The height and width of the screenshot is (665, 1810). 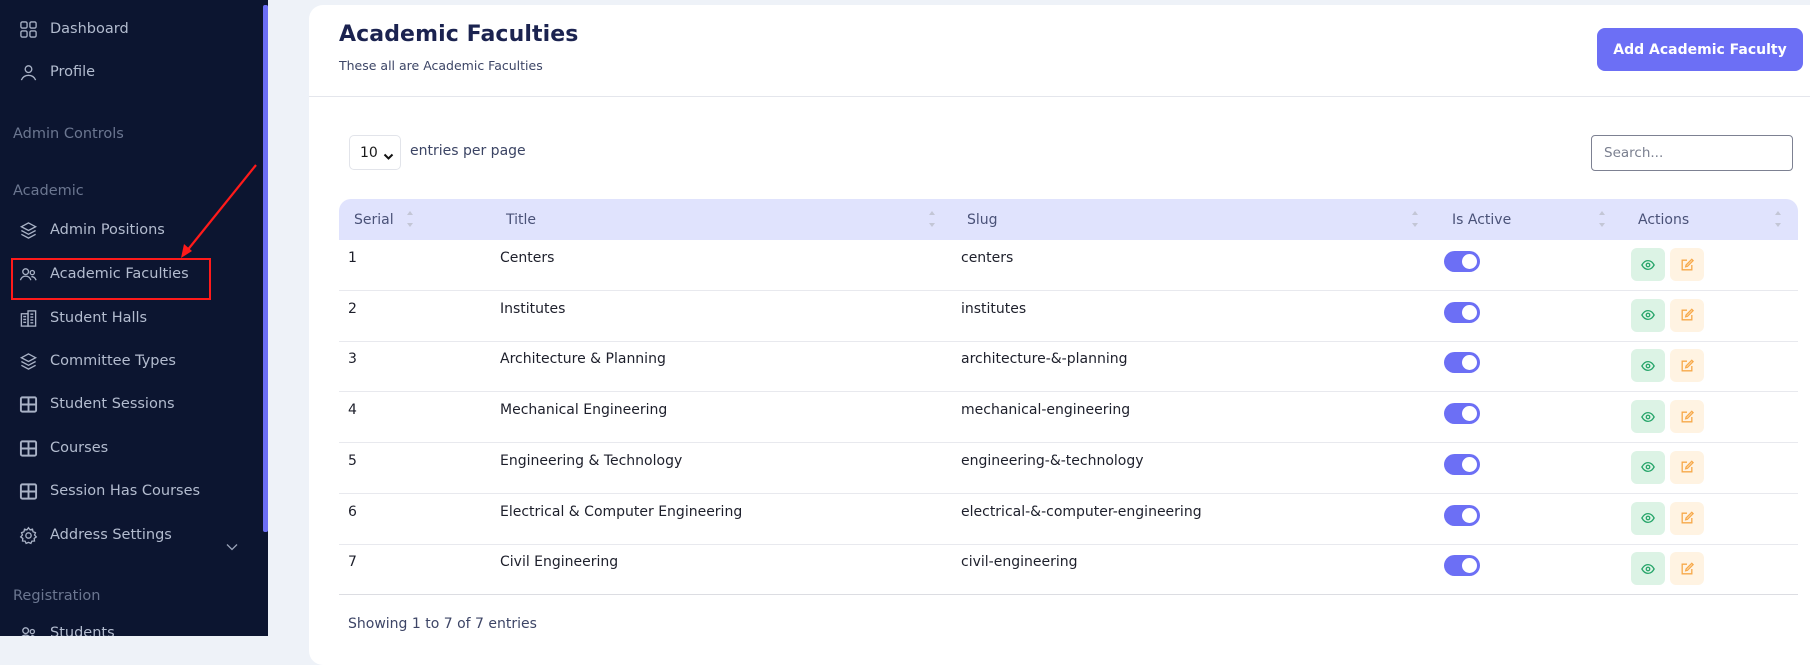 I want to click on sidebar-scrollbar-thumb, so click(x=265, y=268).